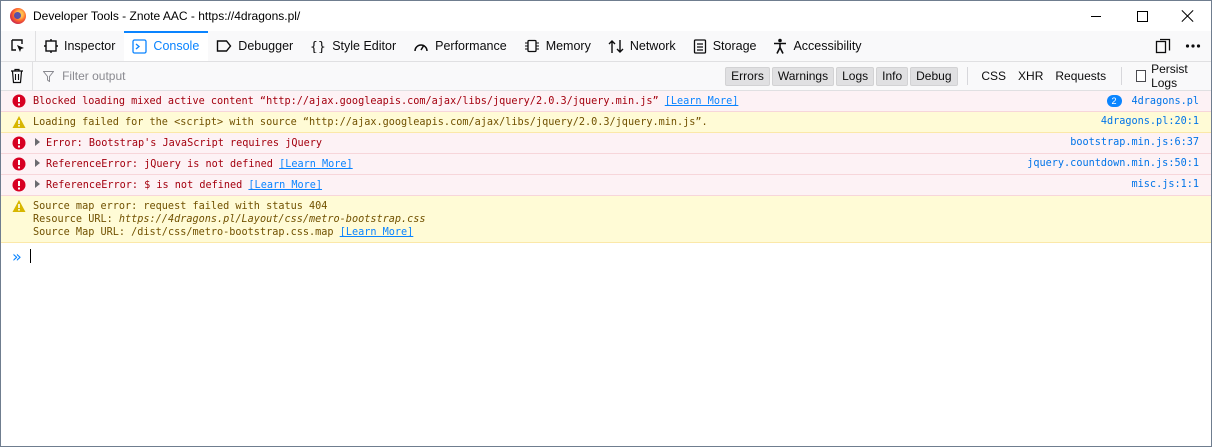  Describe the element at coordinates (734, 46) in the screenshot. I see `tab-label: Storage` at that location.